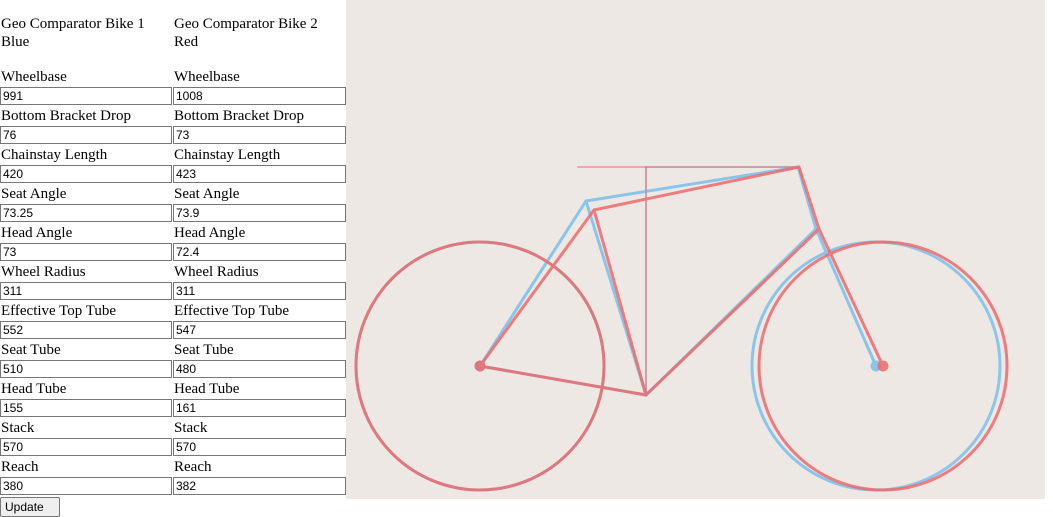 Image resolution: width=1053 pixels, height=517 pixels. I want to click on bike1-top-tube, so click(692, 184).